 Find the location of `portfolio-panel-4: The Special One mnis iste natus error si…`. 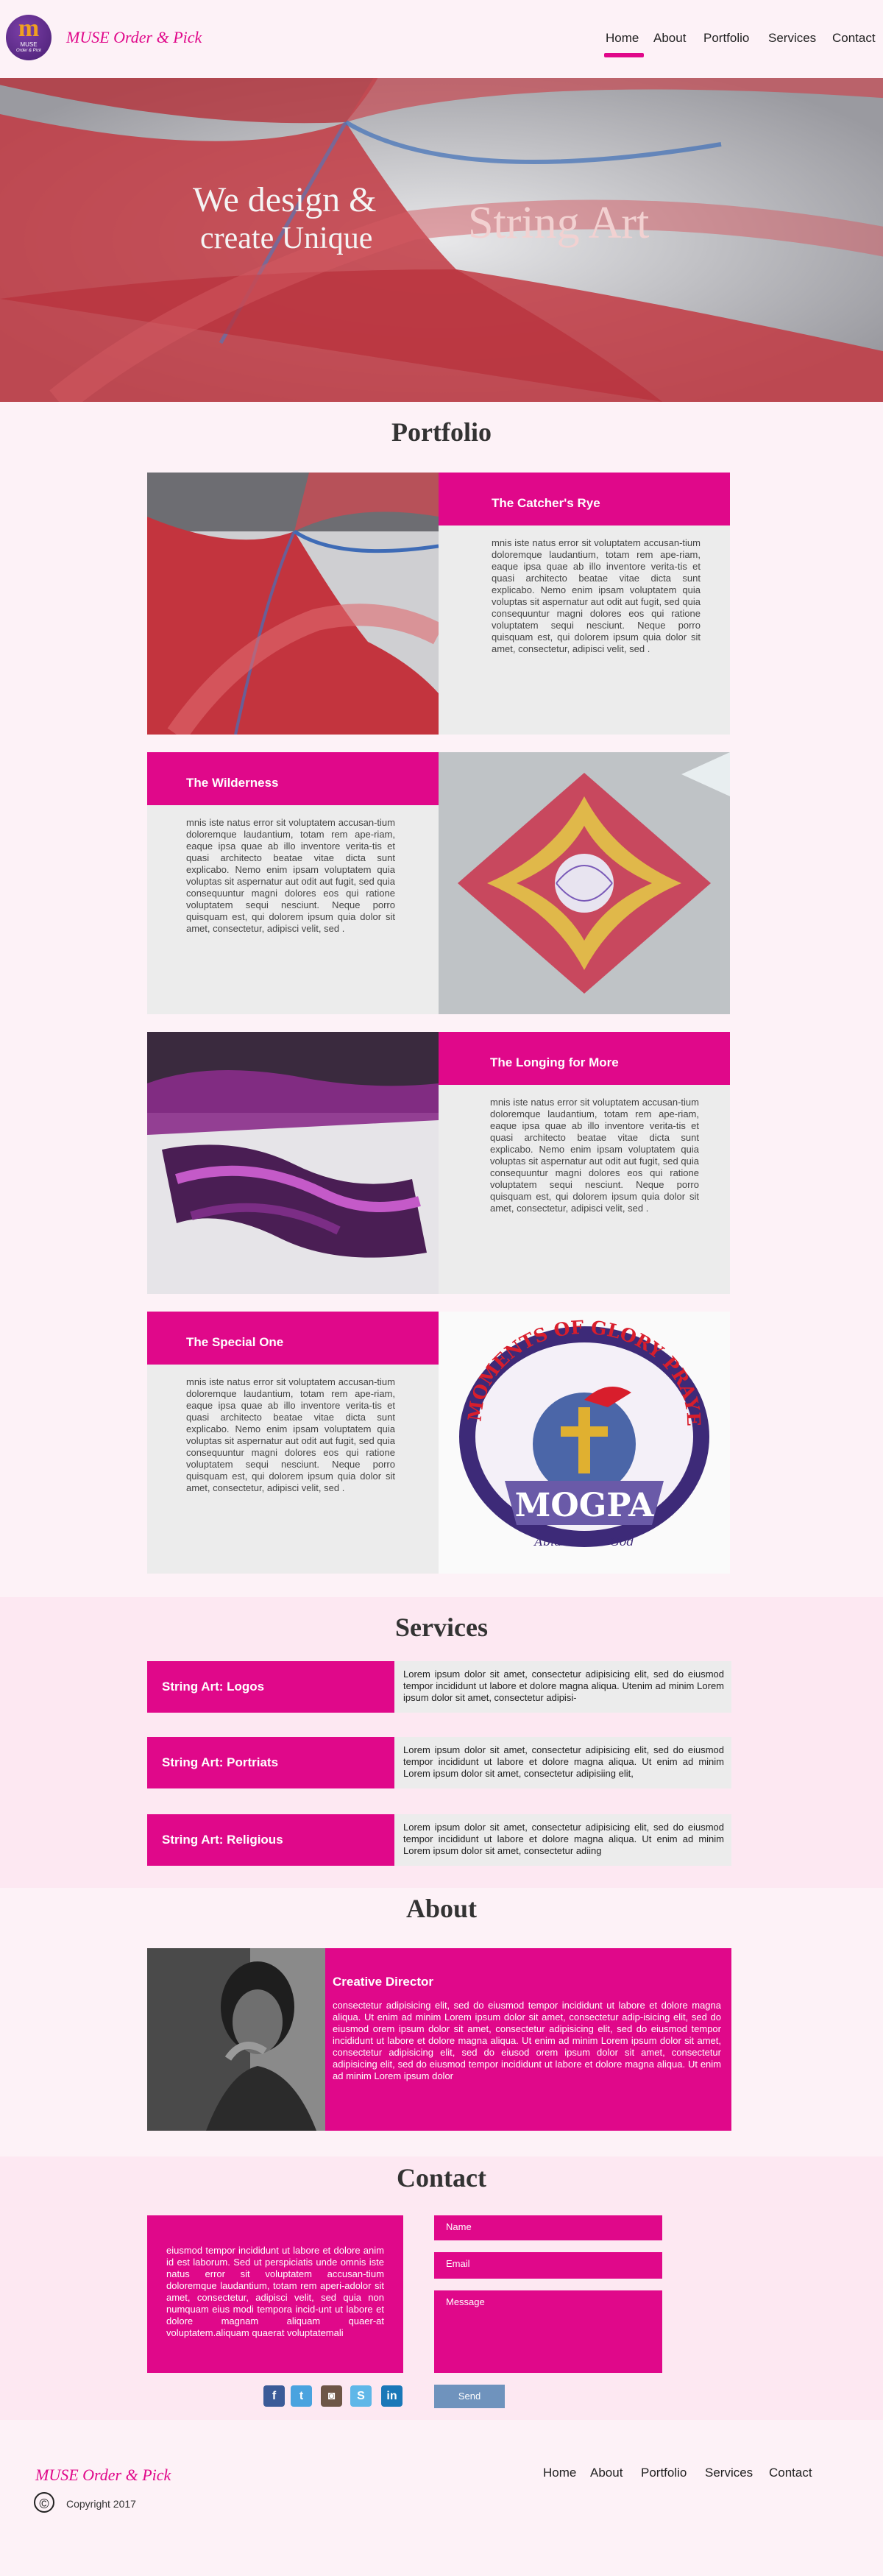

portfolio-panel-4: The Special One mnis iste natus error si… is located at coordinates (293, 1443).